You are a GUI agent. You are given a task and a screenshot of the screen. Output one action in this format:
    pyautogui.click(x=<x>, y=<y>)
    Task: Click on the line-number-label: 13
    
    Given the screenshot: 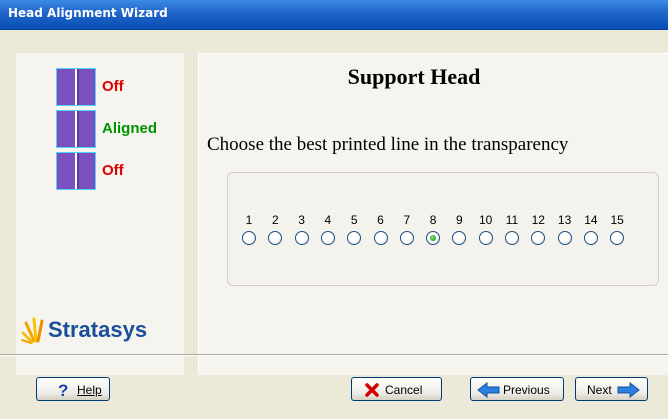 What is the action you would take?
    pyautogui.click(x=564, y=220)
    